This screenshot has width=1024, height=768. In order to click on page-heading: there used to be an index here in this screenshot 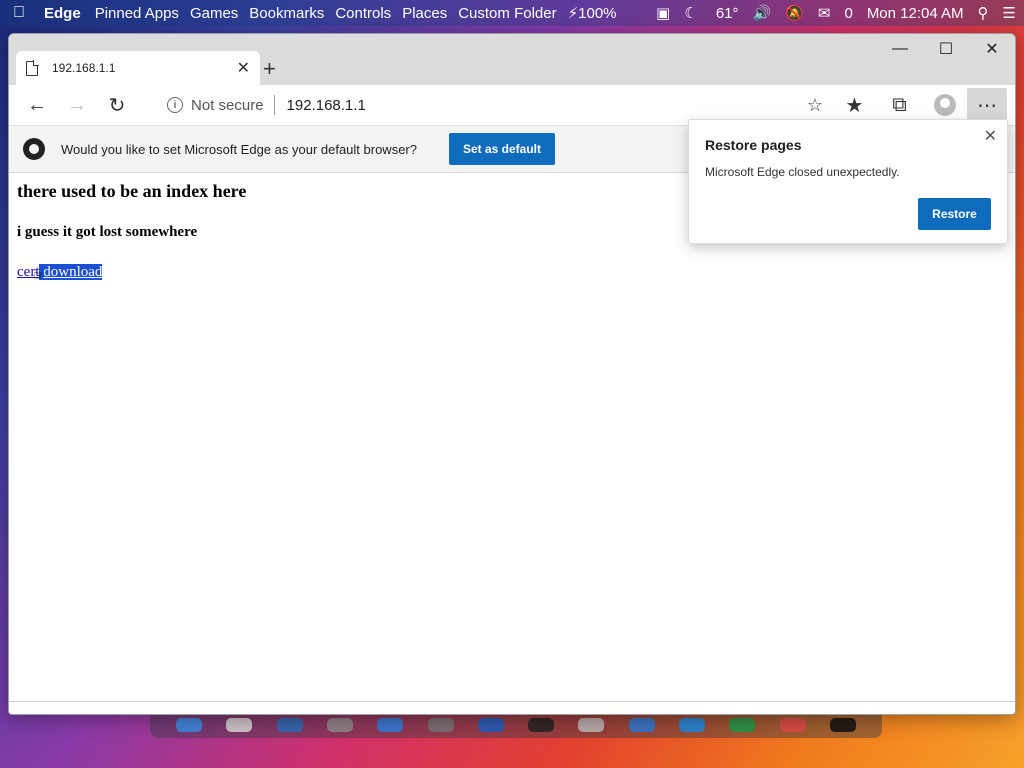, I will do `click(132, 191)`.